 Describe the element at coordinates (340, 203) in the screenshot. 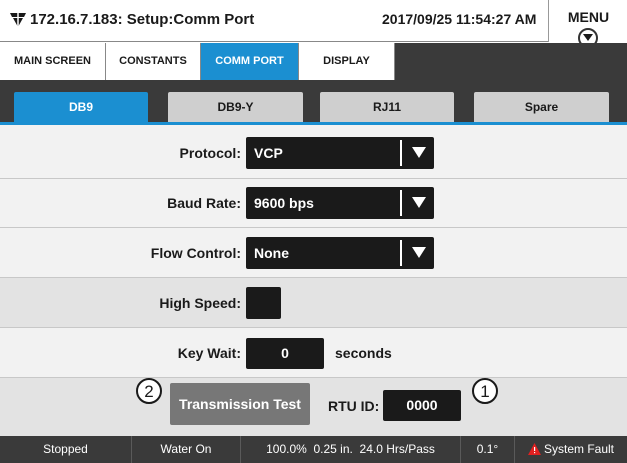

I see `baud-rate-dropdown: 9600 bps` at that location.